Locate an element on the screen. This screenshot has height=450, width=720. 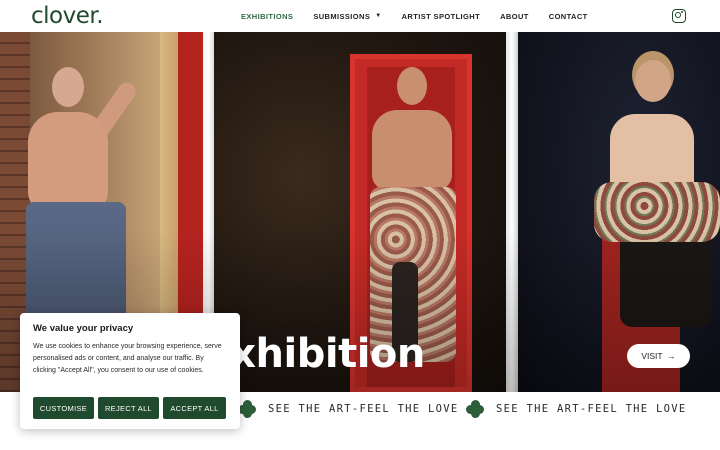
nav-artist-spotlight: ARTIST SPOTLIGHT is located at coordinates (441, 16).